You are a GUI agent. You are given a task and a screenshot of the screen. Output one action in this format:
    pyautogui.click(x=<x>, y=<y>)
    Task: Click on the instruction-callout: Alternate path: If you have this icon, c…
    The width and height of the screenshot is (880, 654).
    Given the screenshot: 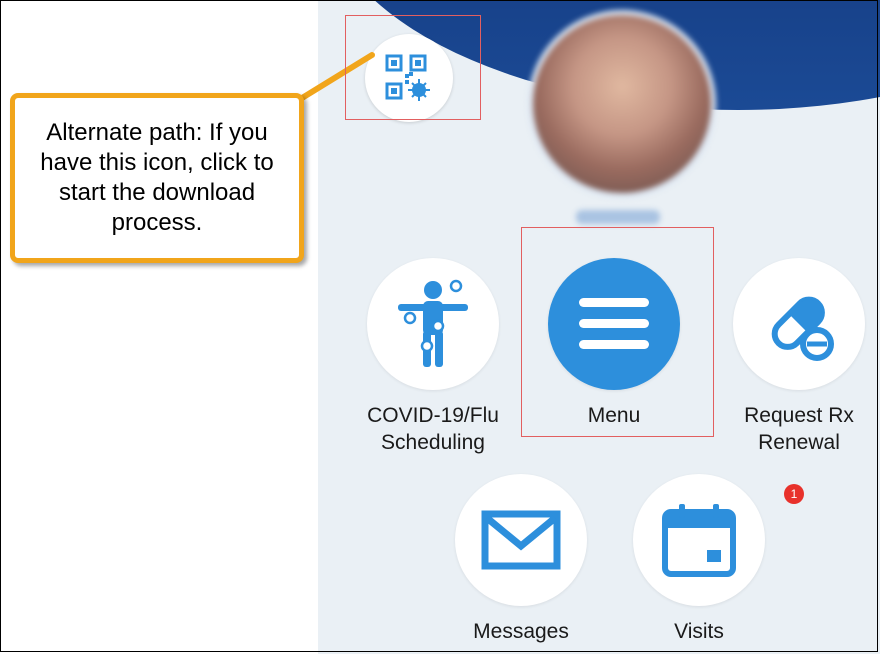 What is the action you would take?
    pyautogui.click(x=157, y=178)
    